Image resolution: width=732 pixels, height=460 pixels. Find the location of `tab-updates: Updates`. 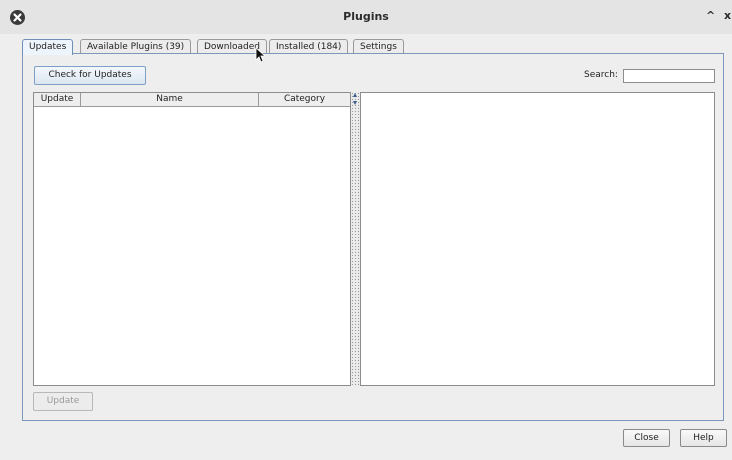

tab-updates: Updates is located at coordinates (48, 47).